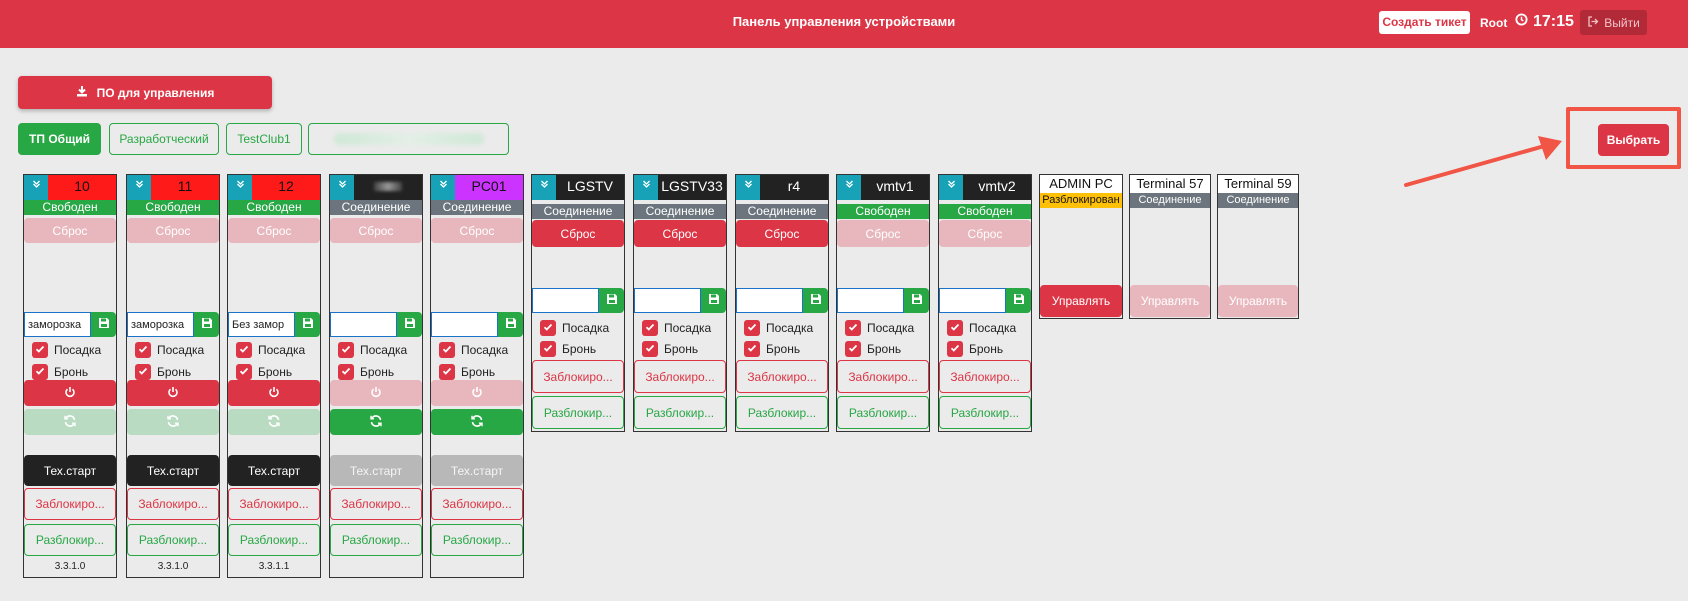 The height and width of the screenshot is (601, 1688). What do you see at coordinates (408, 139) in the screenshot?
I see `group-tab-hidden` at bounding box center [408, 139].